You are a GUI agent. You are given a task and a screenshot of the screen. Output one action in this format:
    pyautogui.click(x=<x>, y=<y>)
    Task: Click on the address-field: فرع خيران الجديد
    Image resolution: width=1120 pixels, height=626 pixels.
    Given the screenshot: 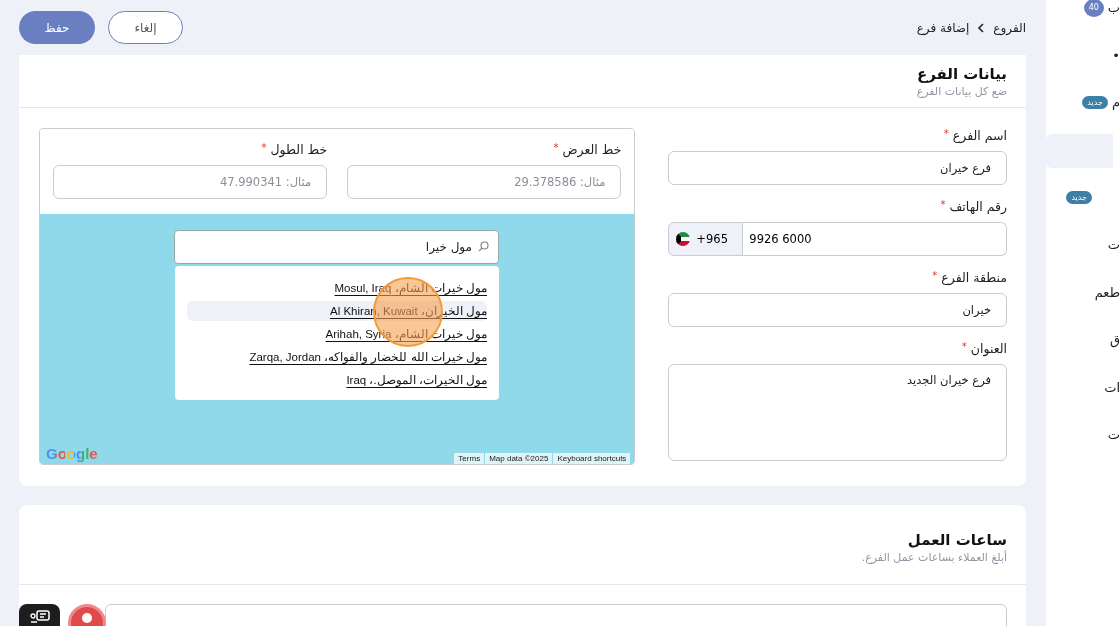 What is the action you would take?
    pyautogui.click(x=837, y=412)
    